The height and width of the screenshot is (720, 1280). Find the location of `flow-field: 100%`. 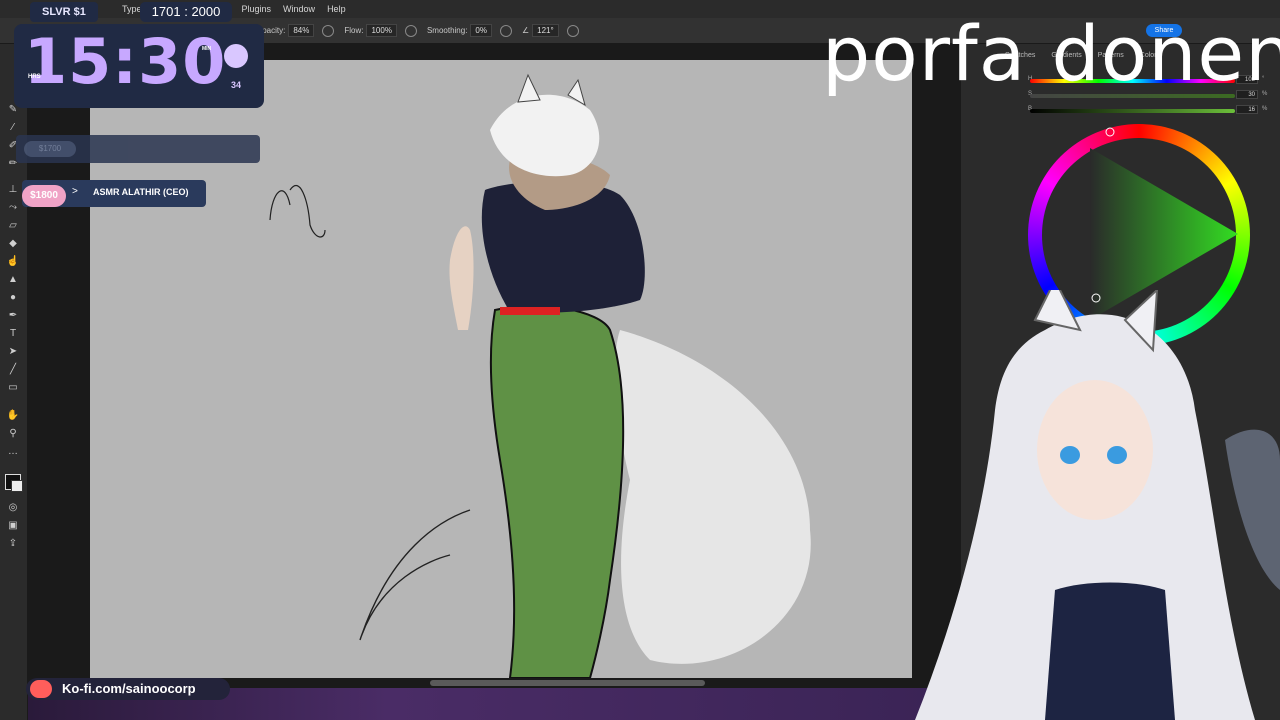

flow-field: 100% is located at coordinates (381, 30).